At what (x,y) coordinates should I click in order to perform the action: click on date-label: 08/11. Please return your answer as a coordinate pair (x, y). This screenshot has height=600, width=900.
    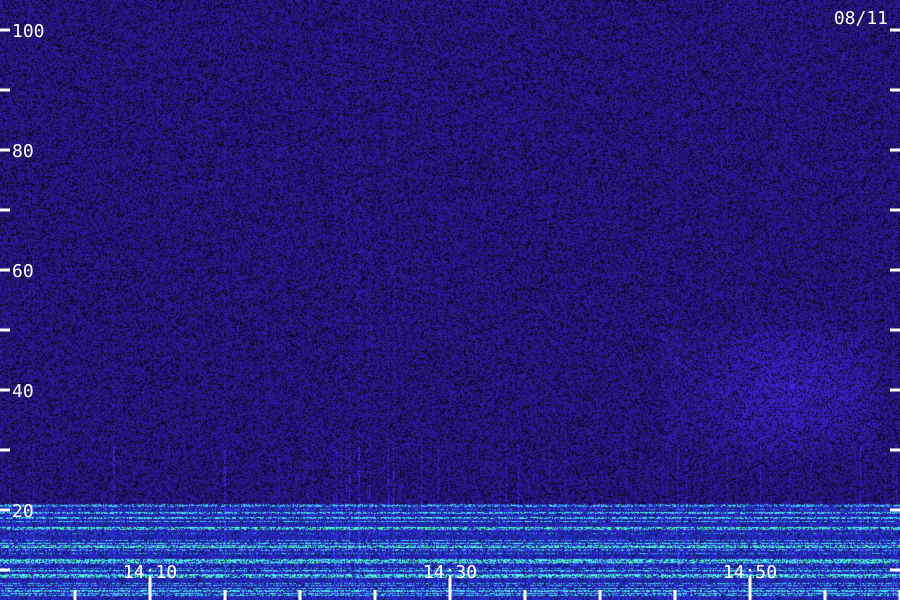
    Looking at the image, I should click on (861, 18).